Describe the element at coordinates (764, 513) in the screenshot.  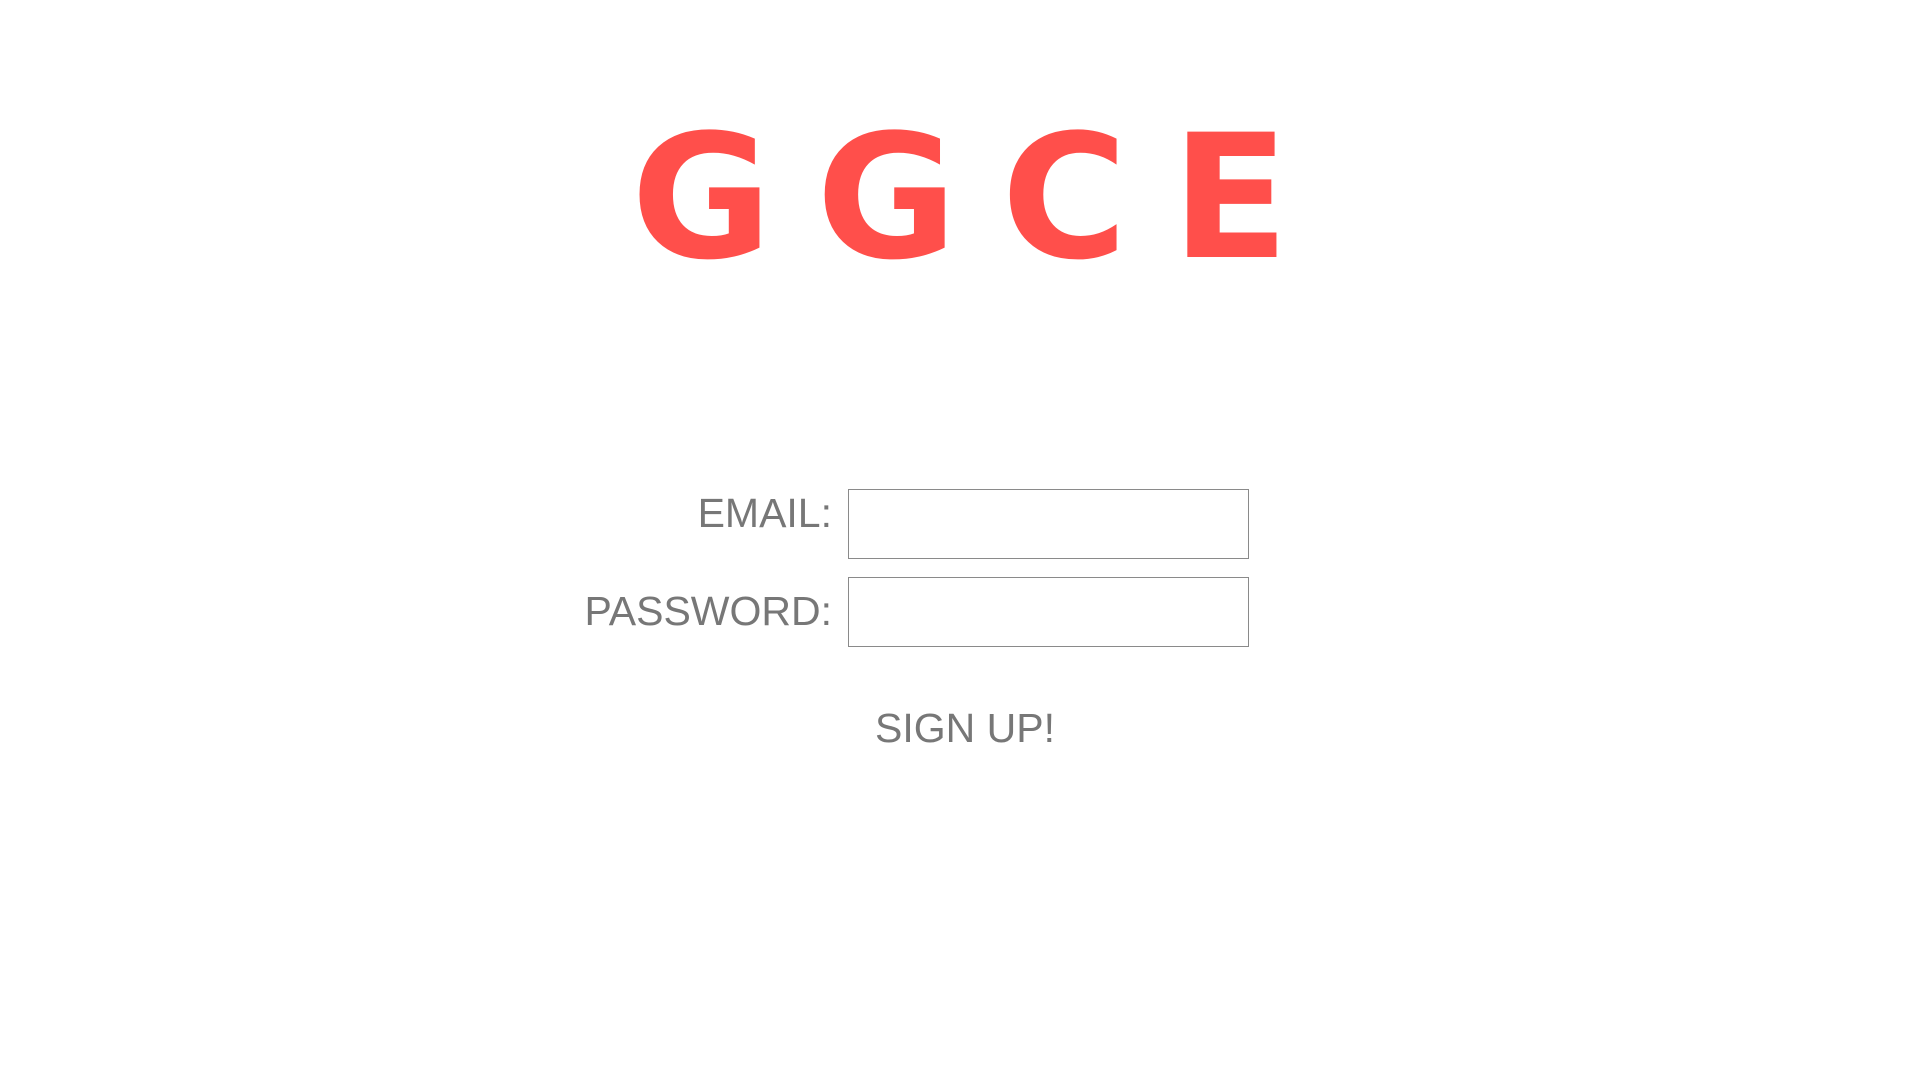
I see `email-label: EMAIL:` at that location.